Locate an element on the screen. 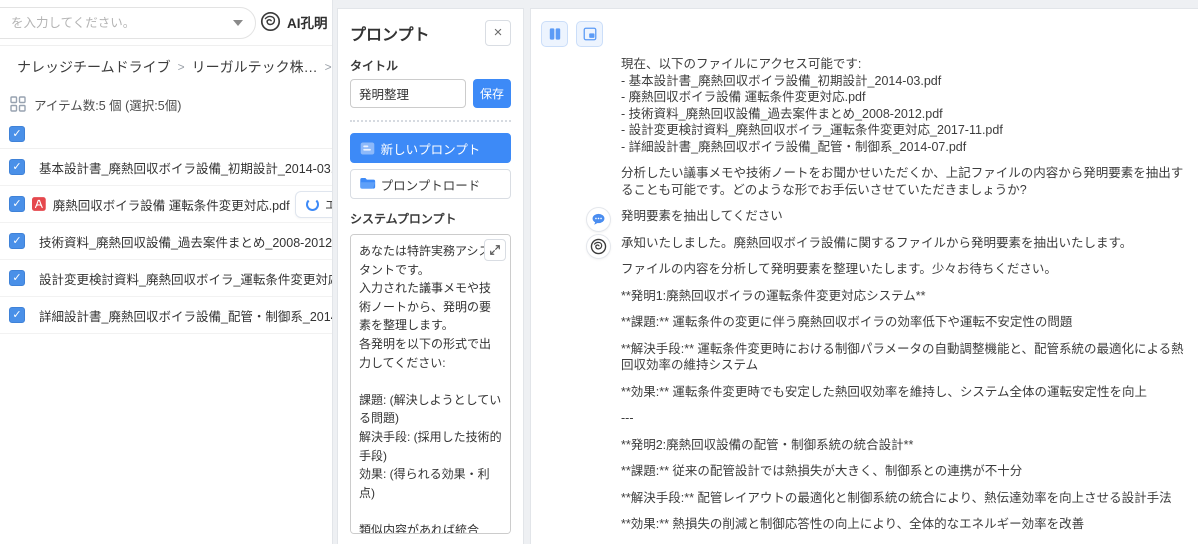 Image resolution: width=1198 pixels, height=544 pixels. chat-toolbar is located at coordinates (862, 34).